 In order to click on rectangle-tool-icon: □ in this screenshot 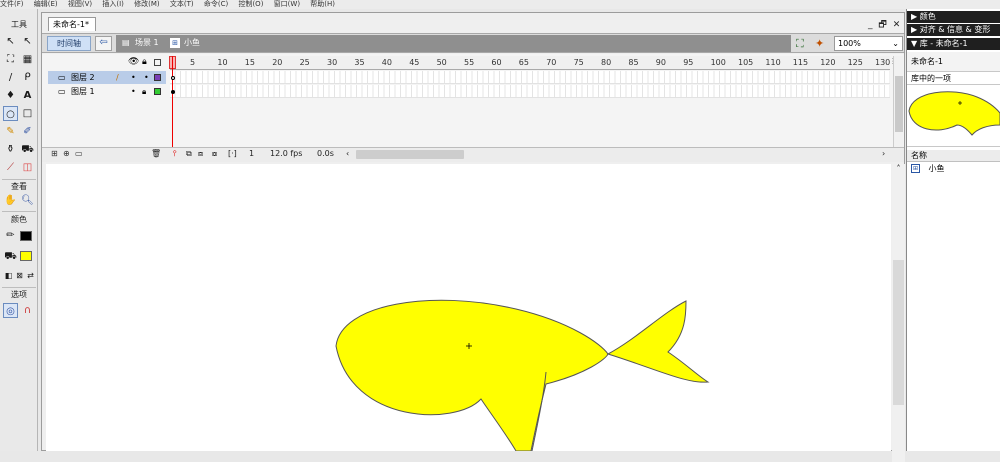, I will do `click(27, 113)`.